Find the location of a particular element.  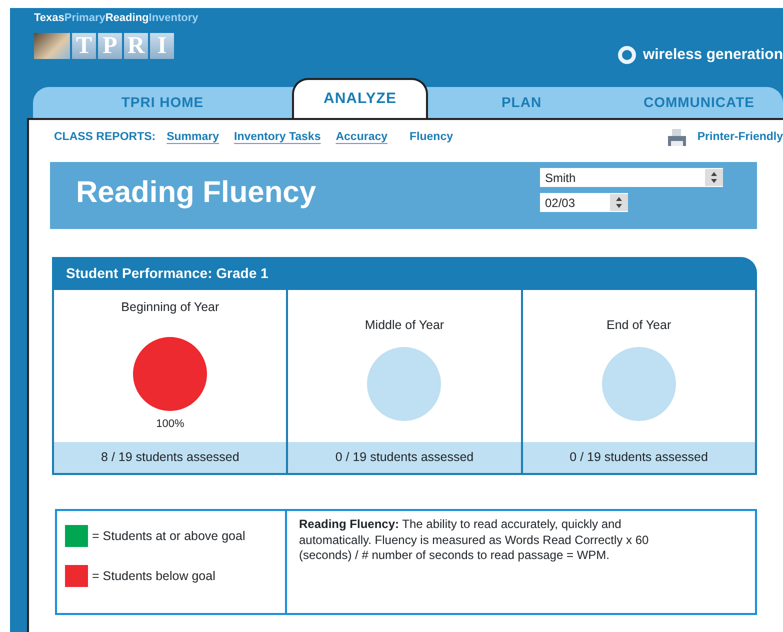

date-select: 02/03 is located at coordinates (584, 202).